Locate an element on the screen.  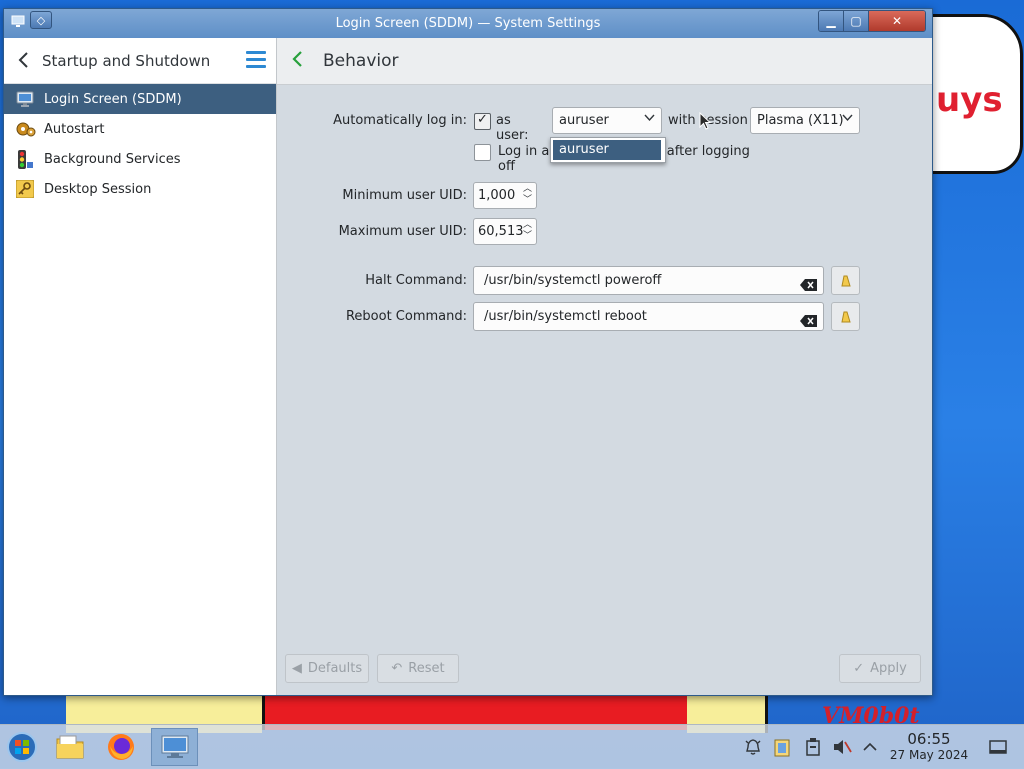
halt-command-field: /usr/bin/systemctl poweroff is located at coordinates (648, 280).